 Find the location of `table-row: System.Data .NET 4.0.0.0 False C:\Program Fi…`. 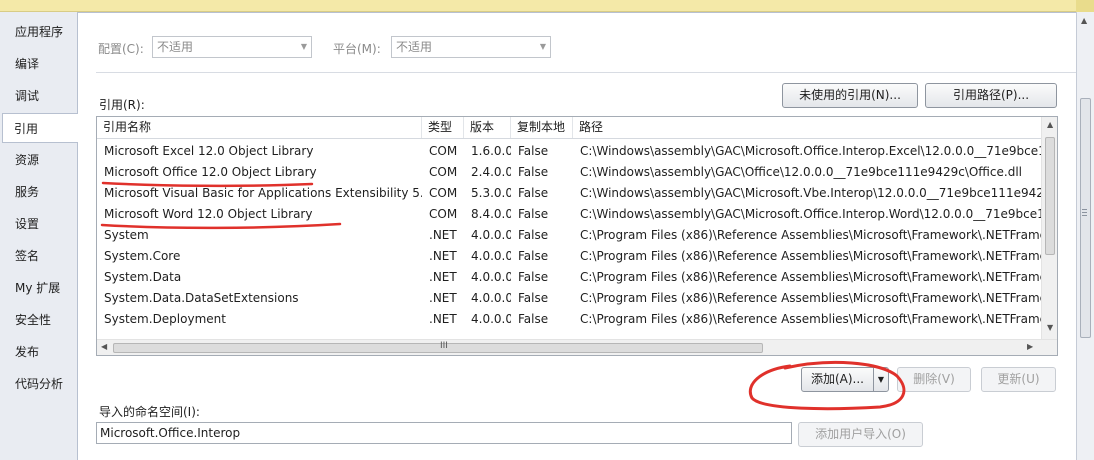

table-row: System.Data .NET 4.0.0.0 False C:\Program Fi… is located at coordinates (569, 277).